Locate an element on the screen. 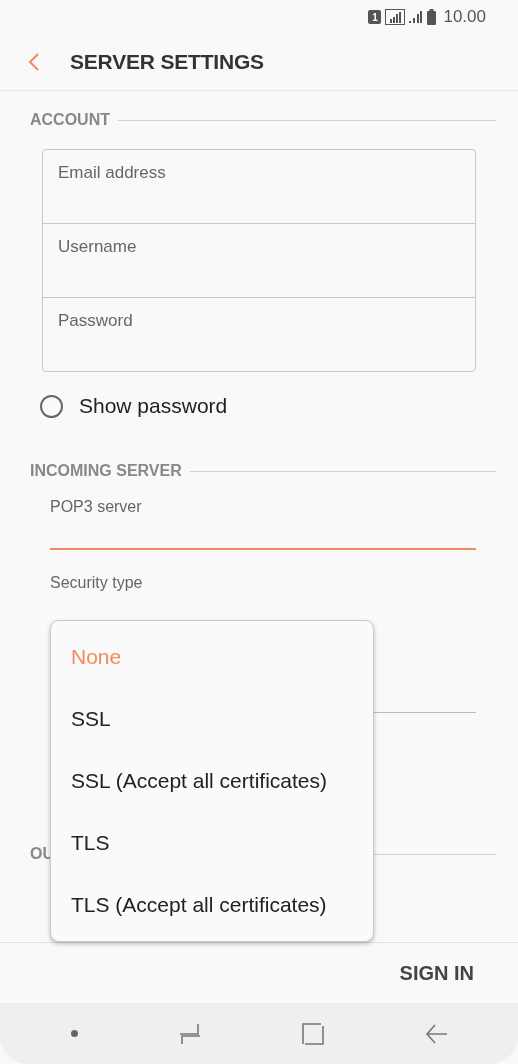  radio-button is located at coordinates (51, 406).